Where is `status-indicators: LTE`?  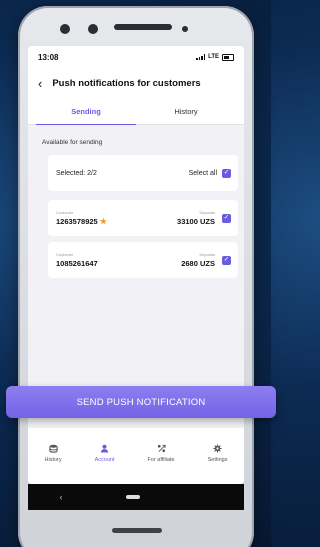 status-indicators: LTE is located at coordinates (215, 57).